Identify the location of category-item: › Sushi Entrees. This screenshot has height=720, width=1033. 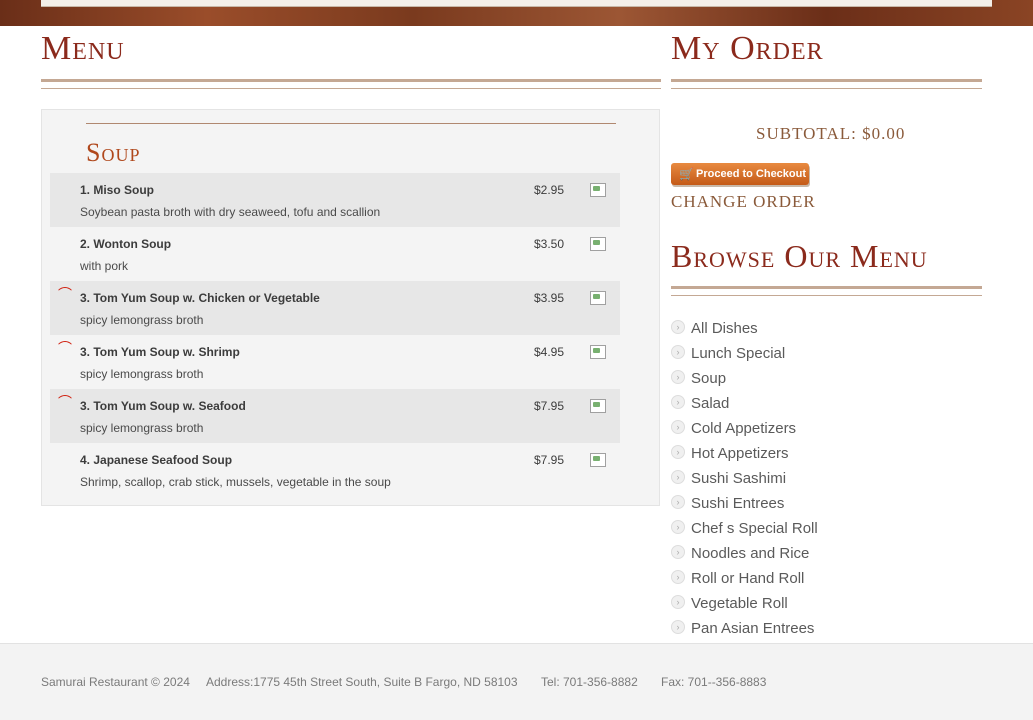
(831, 506).